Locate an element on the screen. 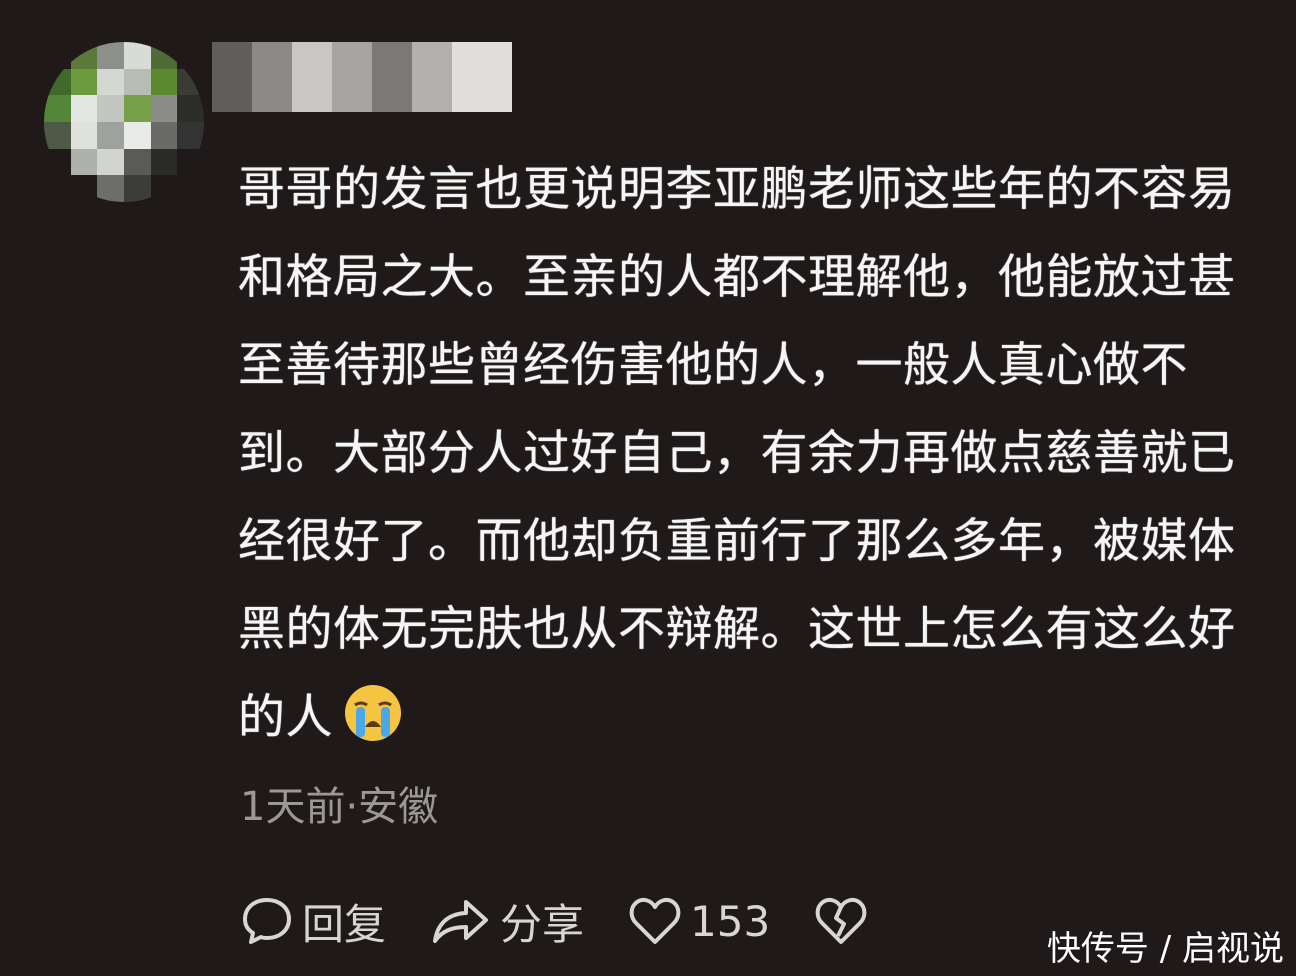 This screenshot has height=976, width=1296. reply-button: 回复 is located at coordinates (313, 921).